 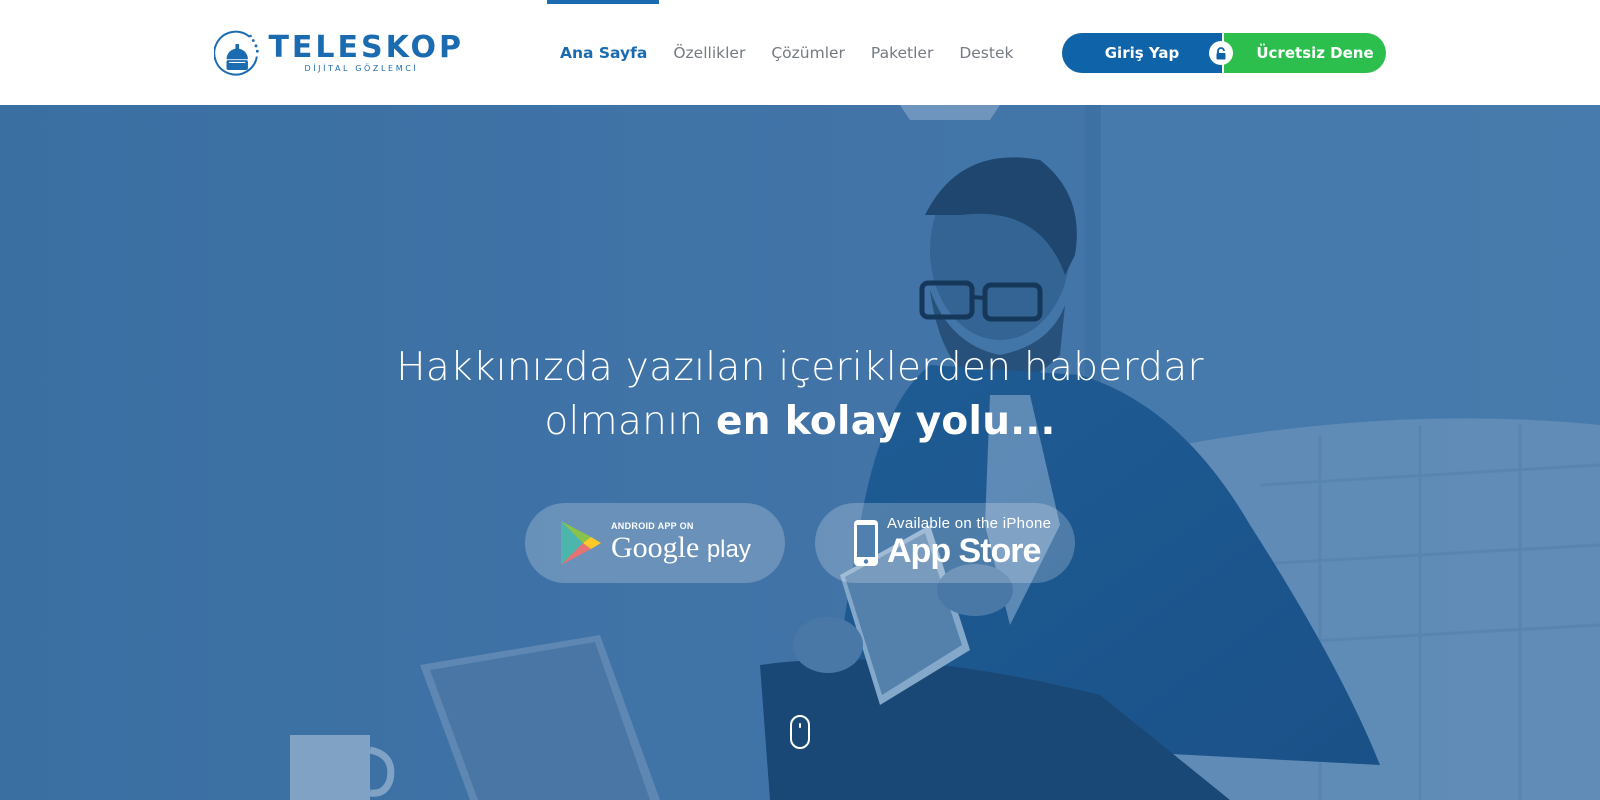 I want to click on free-trial-button: Ücretsiz Dene, so click(x=1305, y=53).